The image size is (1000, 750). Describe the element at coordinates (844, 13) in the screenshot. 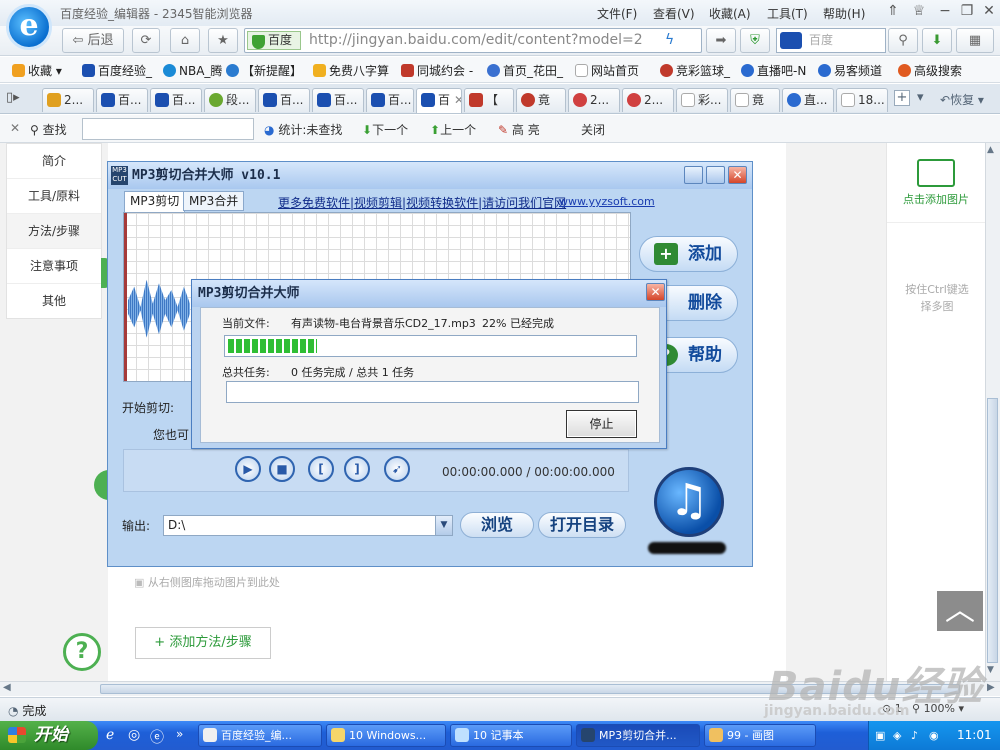

I see `menu-help: 帮助(H)` at that location.